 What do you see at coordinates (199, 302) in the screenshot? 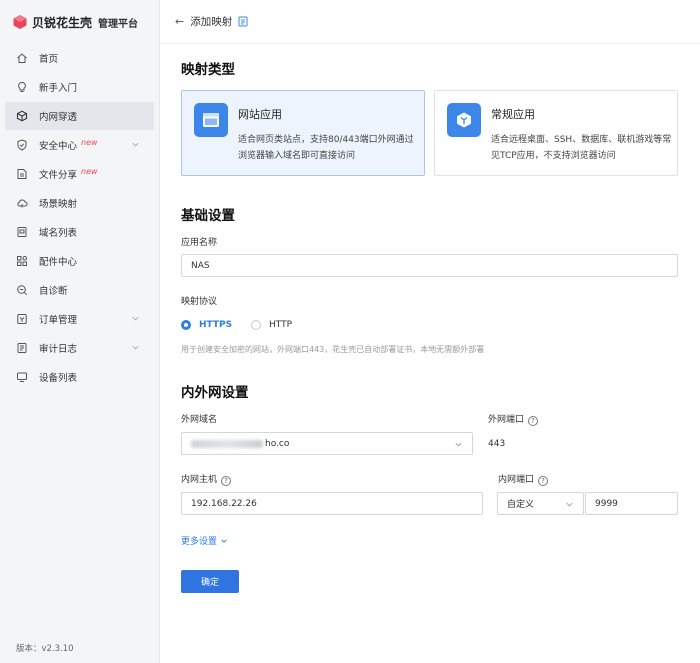
I see `protocol-label: 映射协议` at bounding box center [199, 302].